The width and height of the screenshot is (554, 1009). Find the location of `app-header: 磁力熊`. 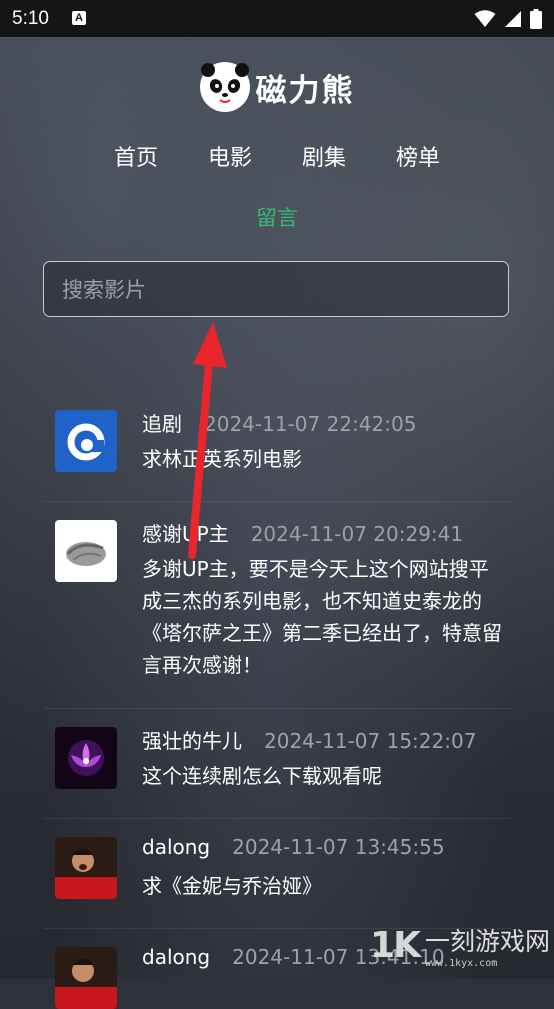

app-header: 磁力熊 is located at coordinates (277, 87).